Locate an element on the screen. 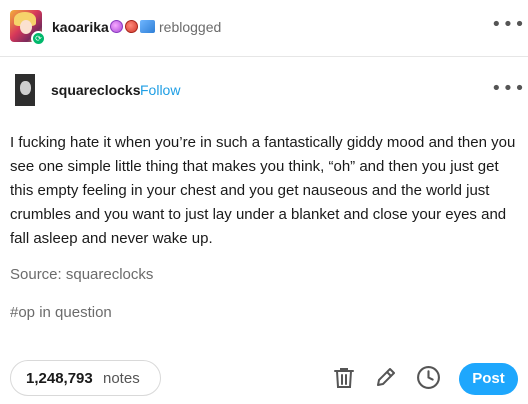 The width and height of the screenshot is (528, 404). notes-button: 1,248,793 notes is located at coordinates (85, 378).